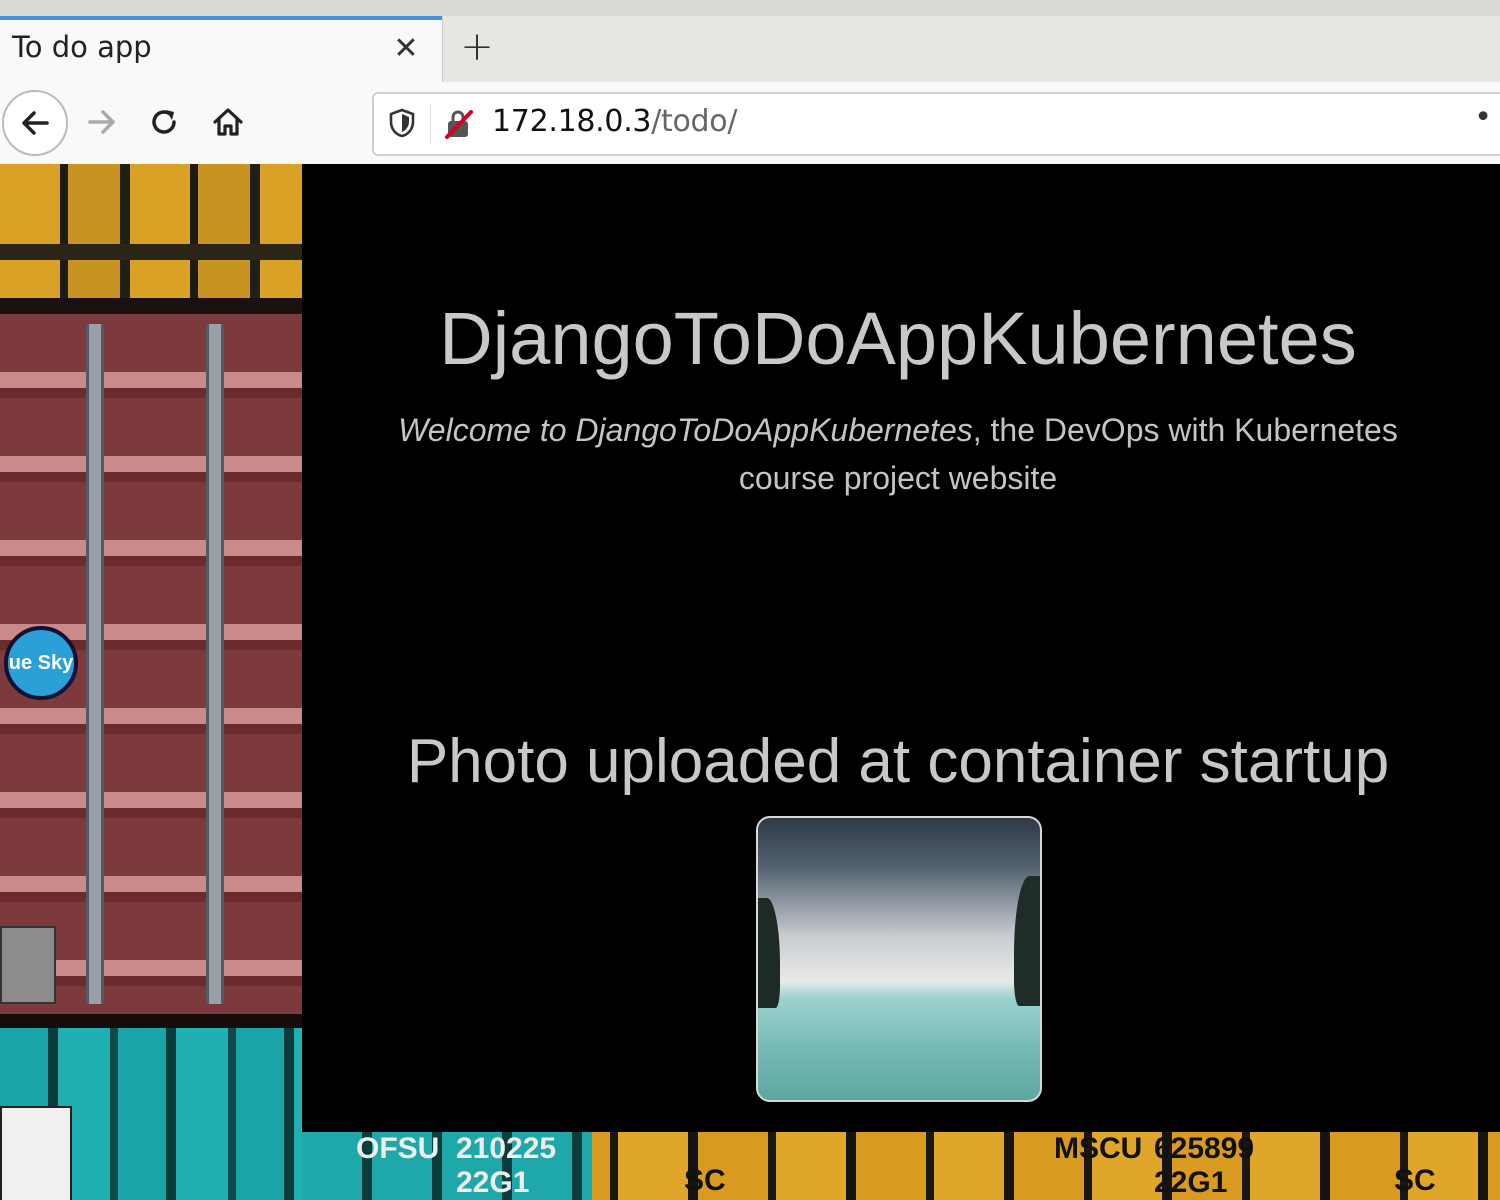 The image size is (1500, 1200). I want to click on back-arrow-icon, so click(35, 123).